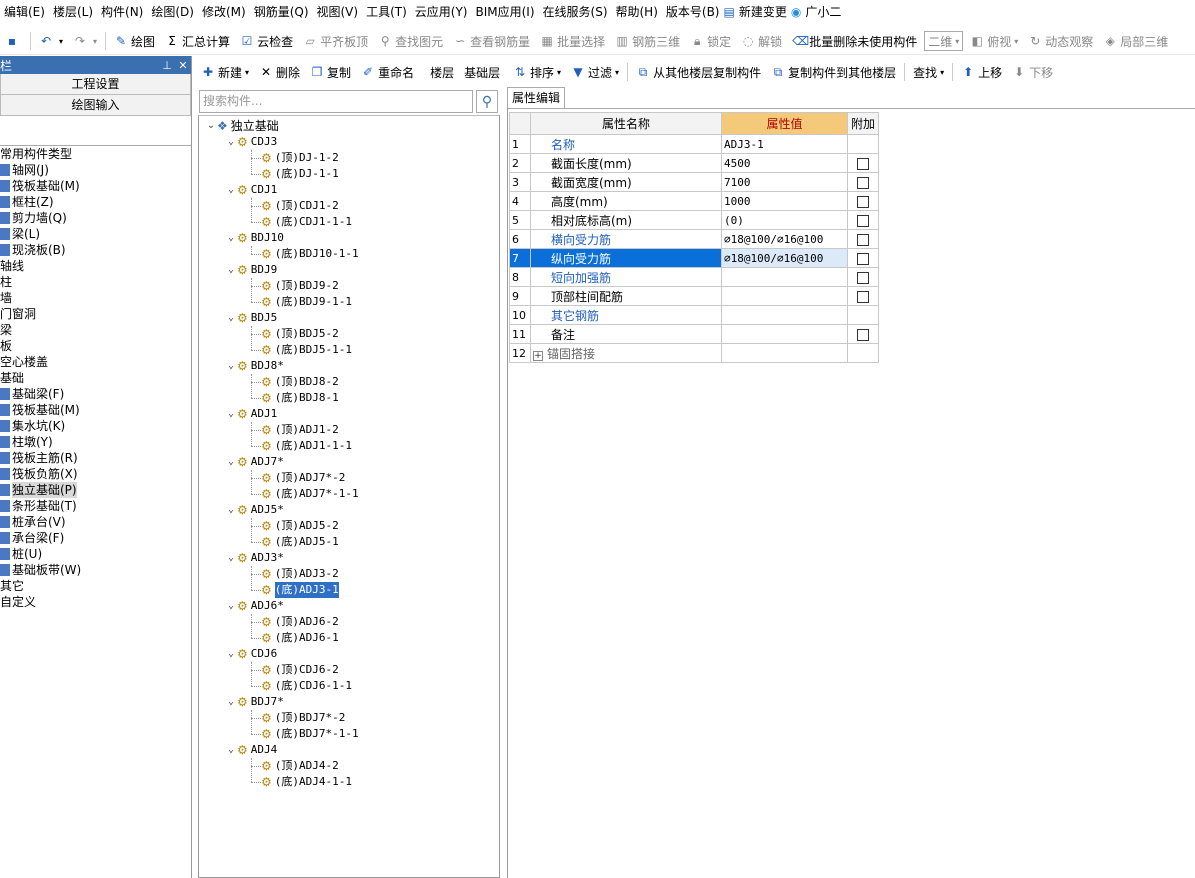 The image size is (1195, 878). I want to click on tree-leaf: ⚙ (顶)BDJ5-2, so click(300, 334).